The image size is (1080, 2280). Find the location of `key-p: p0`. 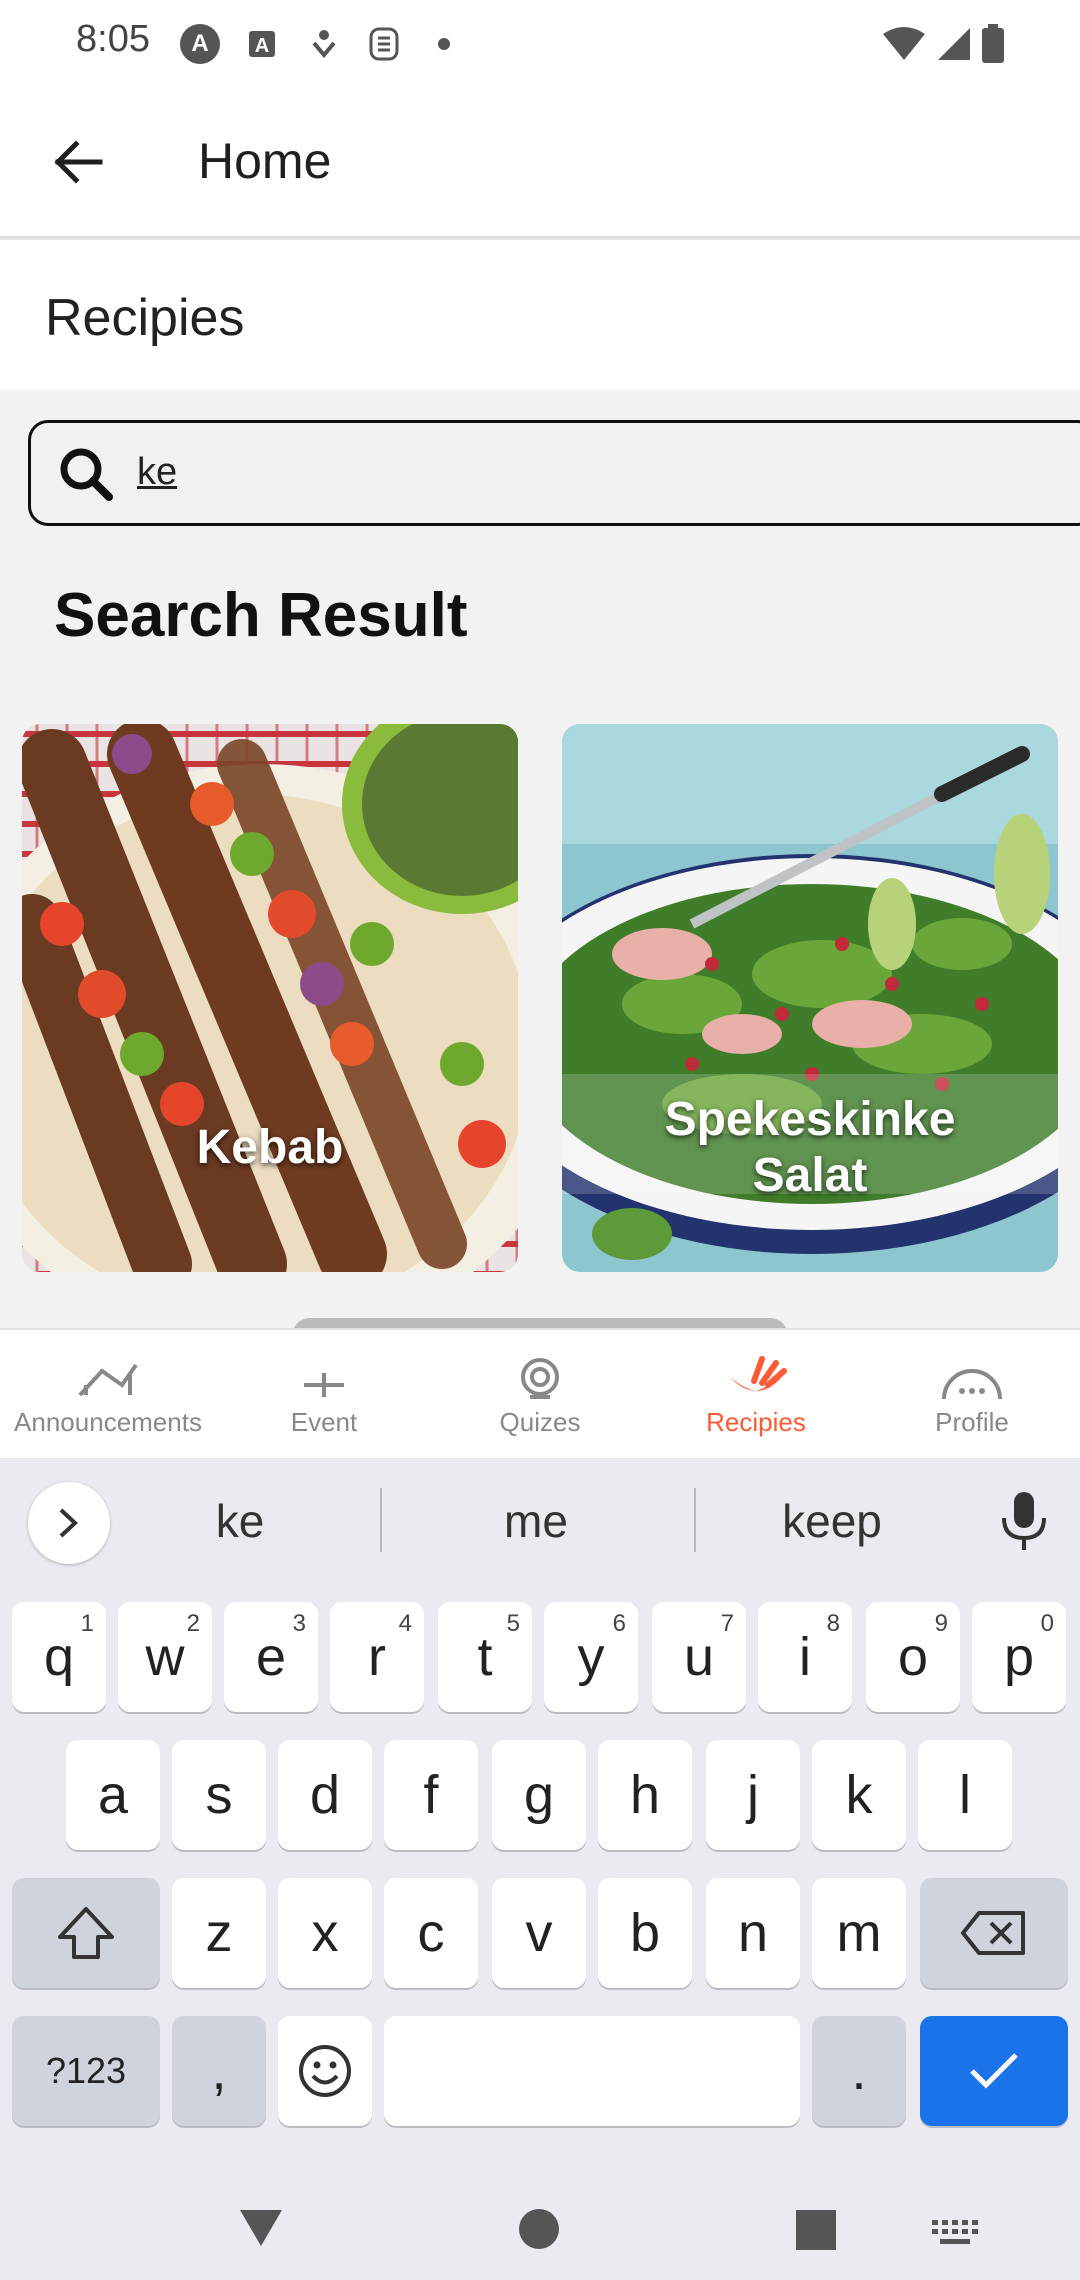

key-p: p0 is located at coordinates (1019, 1657).